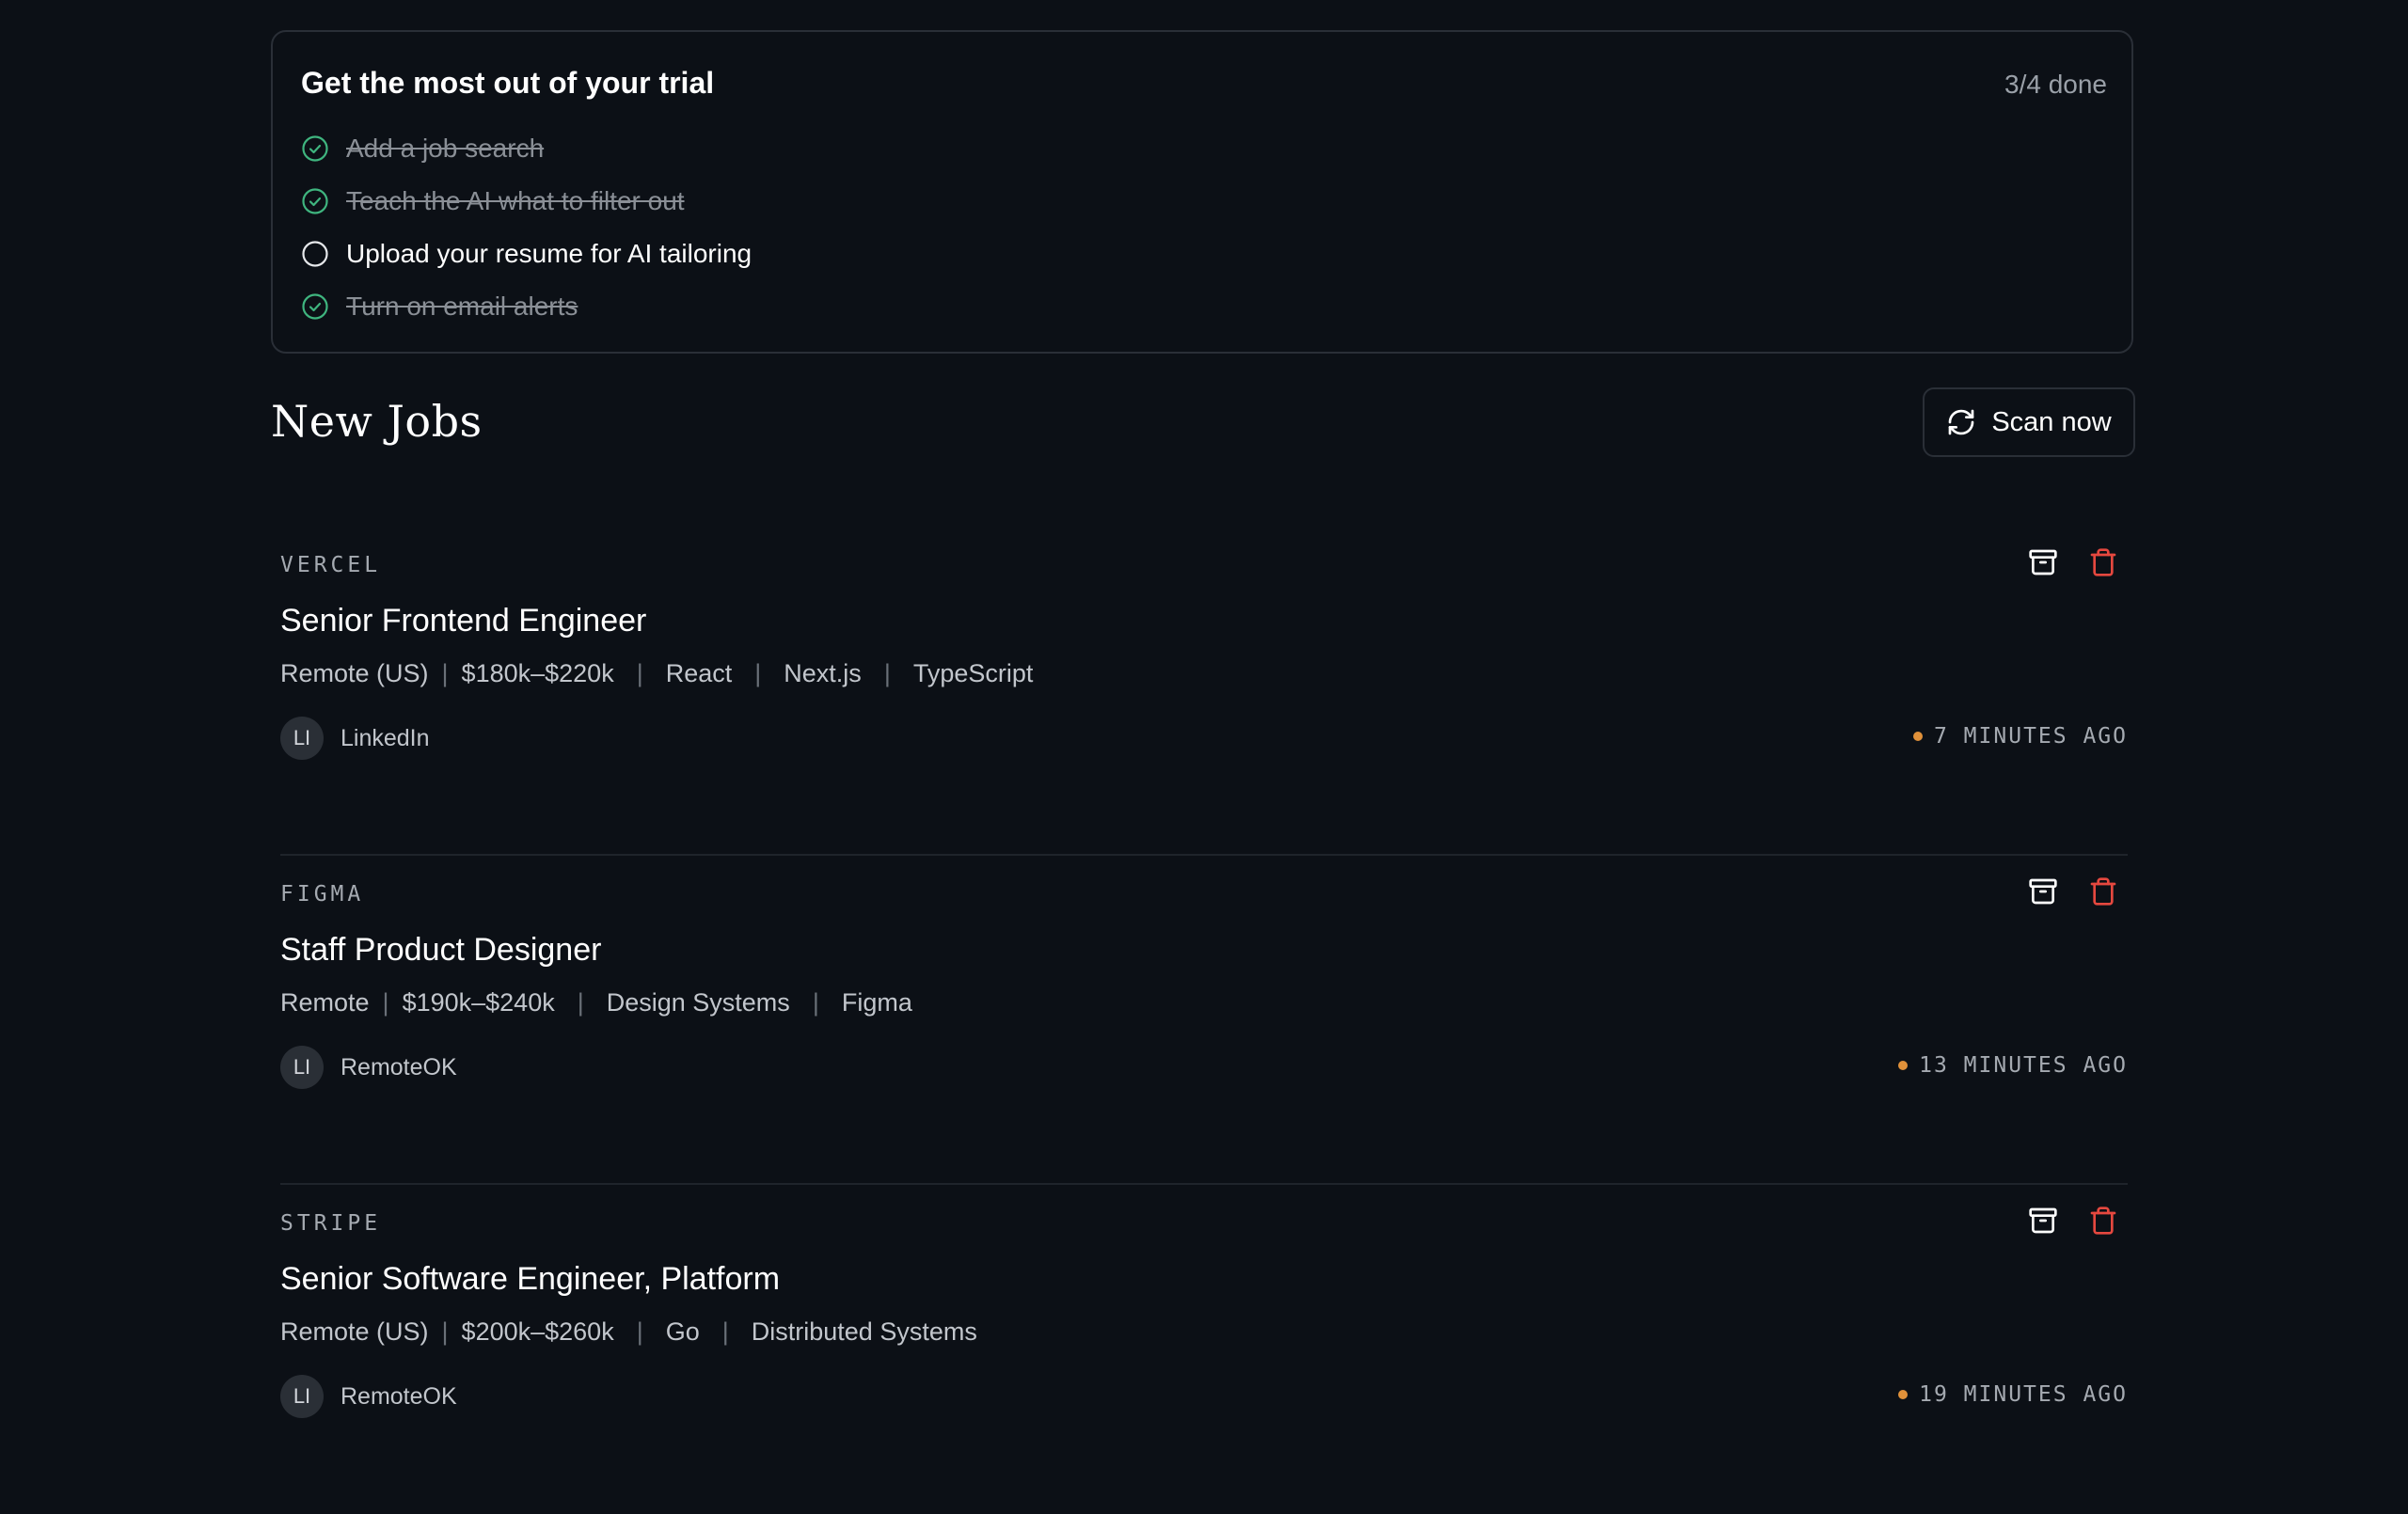 Image resolution: width=2408 pixels, height=1514 pixels. What do you see at coordinates (864, 1331) in the screenshot?
I see `job-tag: Distributed Systems` at bounding box center [864, 1331].